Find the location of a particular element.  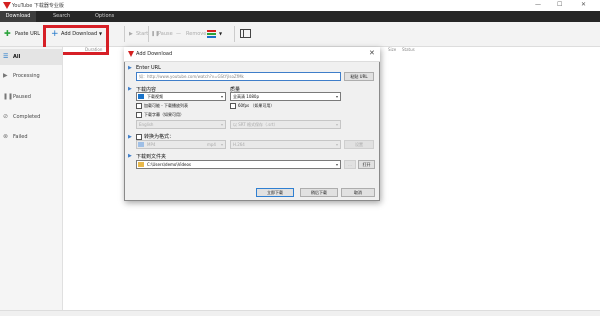

playlist-checkbox is located at coordinates (139, 106).